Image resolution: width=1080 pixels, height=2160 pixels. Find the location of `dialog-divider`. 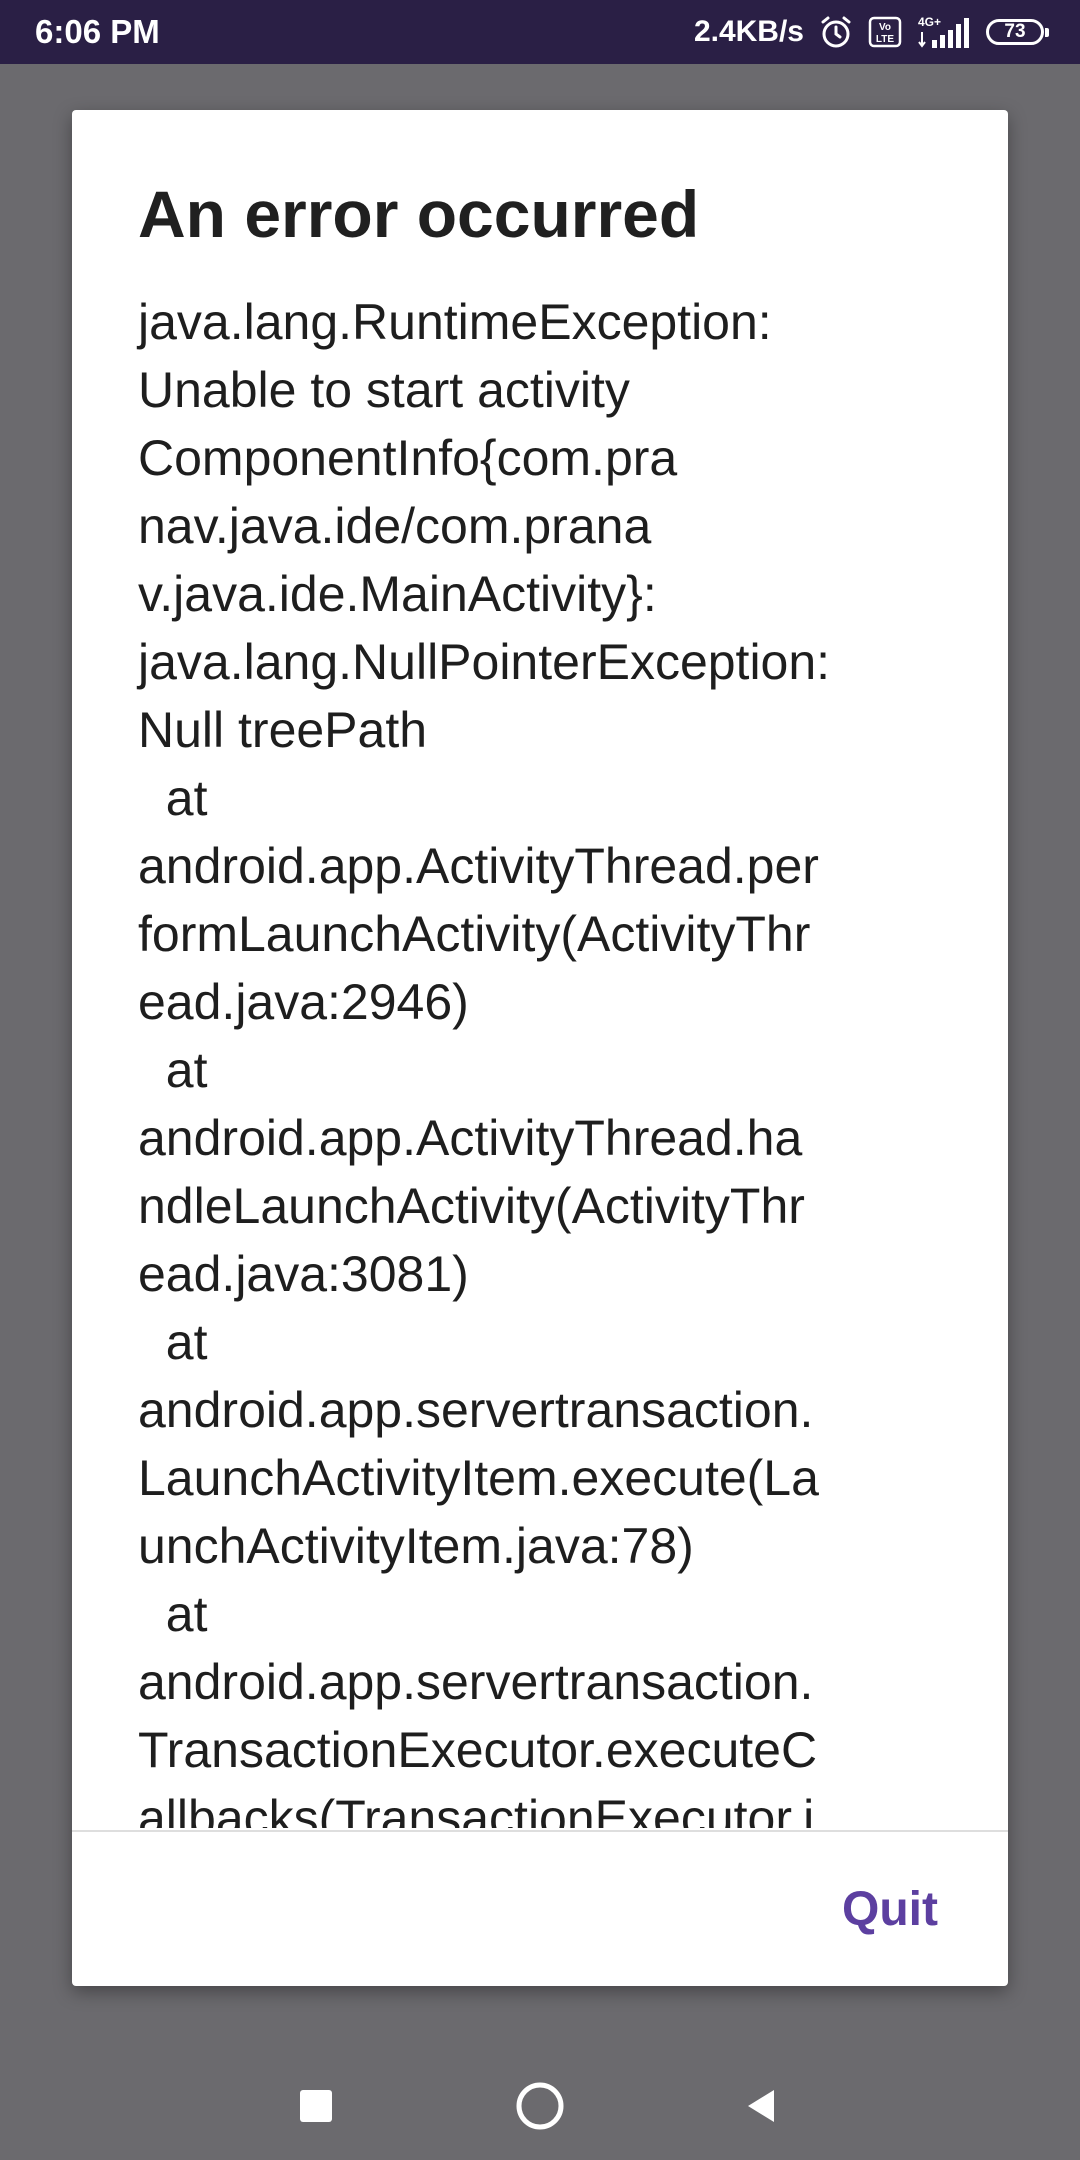

dialog-divider is located at coordinates (540, 1831).